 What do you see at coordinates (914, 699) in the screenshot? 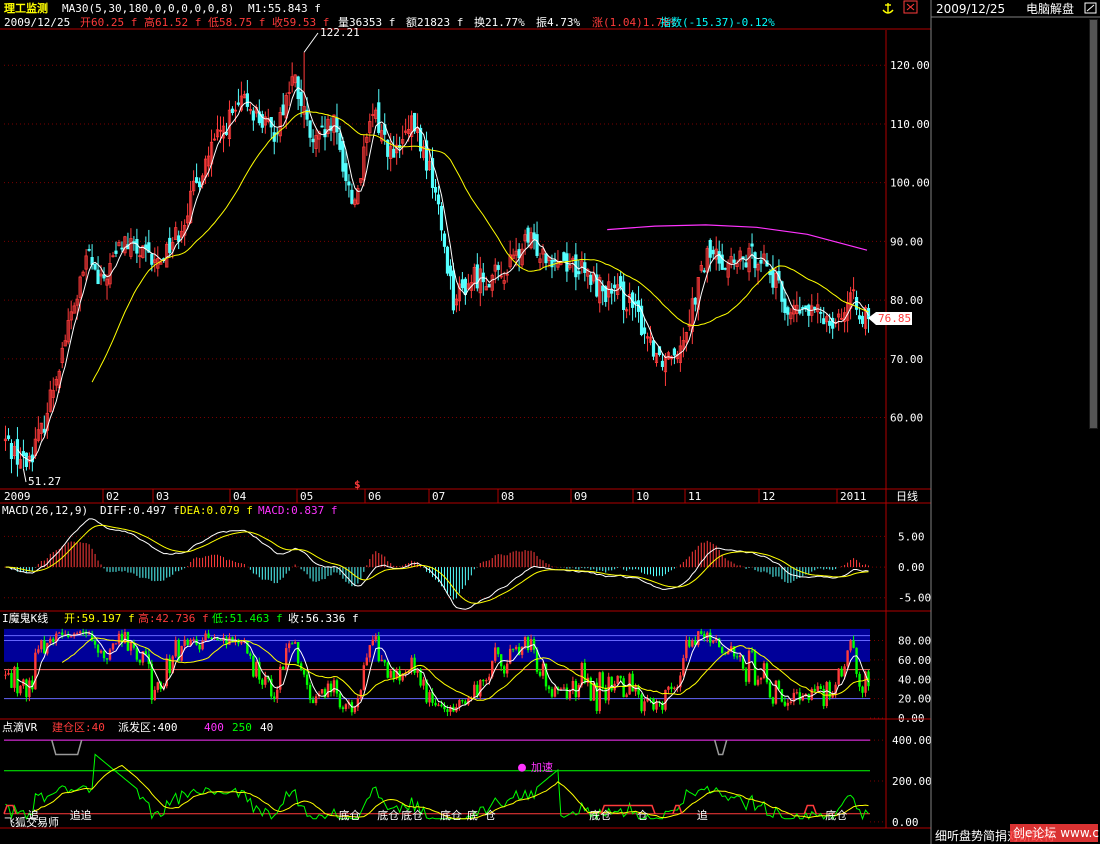
I see `k2-tick-label: 20.00` at bounding box center [914, 699].